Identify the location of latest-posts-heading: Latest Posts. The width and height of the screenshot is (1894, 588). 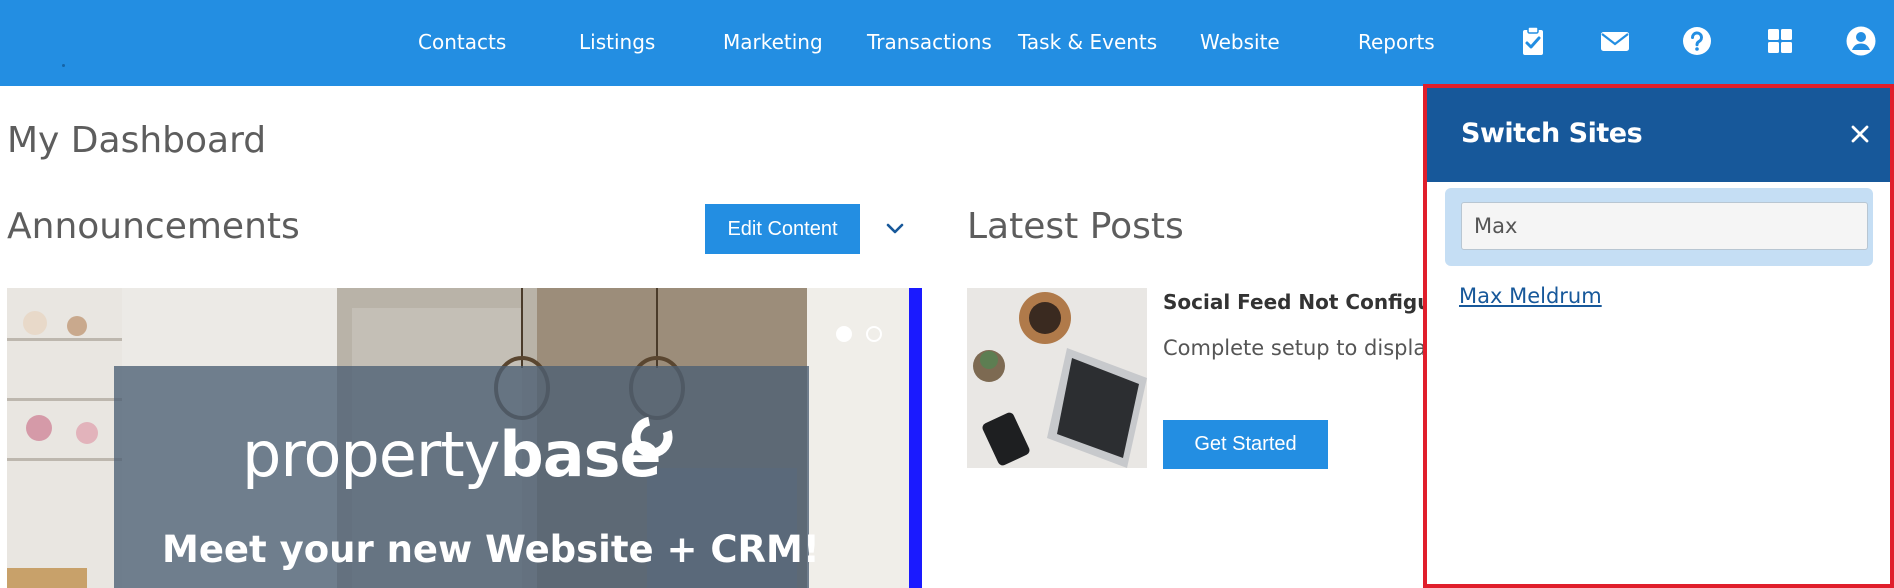
(1075, 226).